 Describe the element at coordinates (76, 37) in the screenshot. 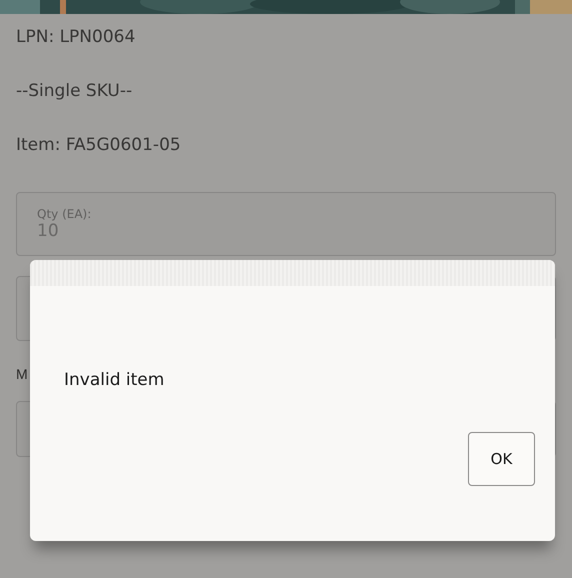

I see `info-label: LPN: LPN0064` at that location.